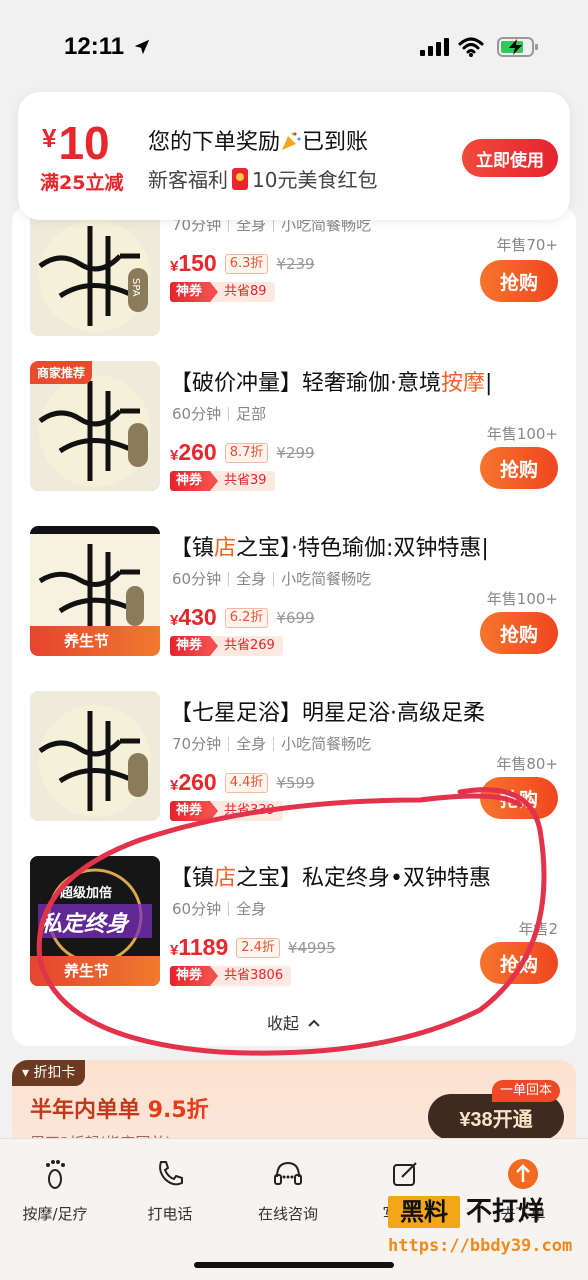 This screenshot has height=1280, width=588. What do you see at coordinates (170, 1190) in the screenshot?
I see `tab-phone: 打电话` at bounding box center [170, 1190].